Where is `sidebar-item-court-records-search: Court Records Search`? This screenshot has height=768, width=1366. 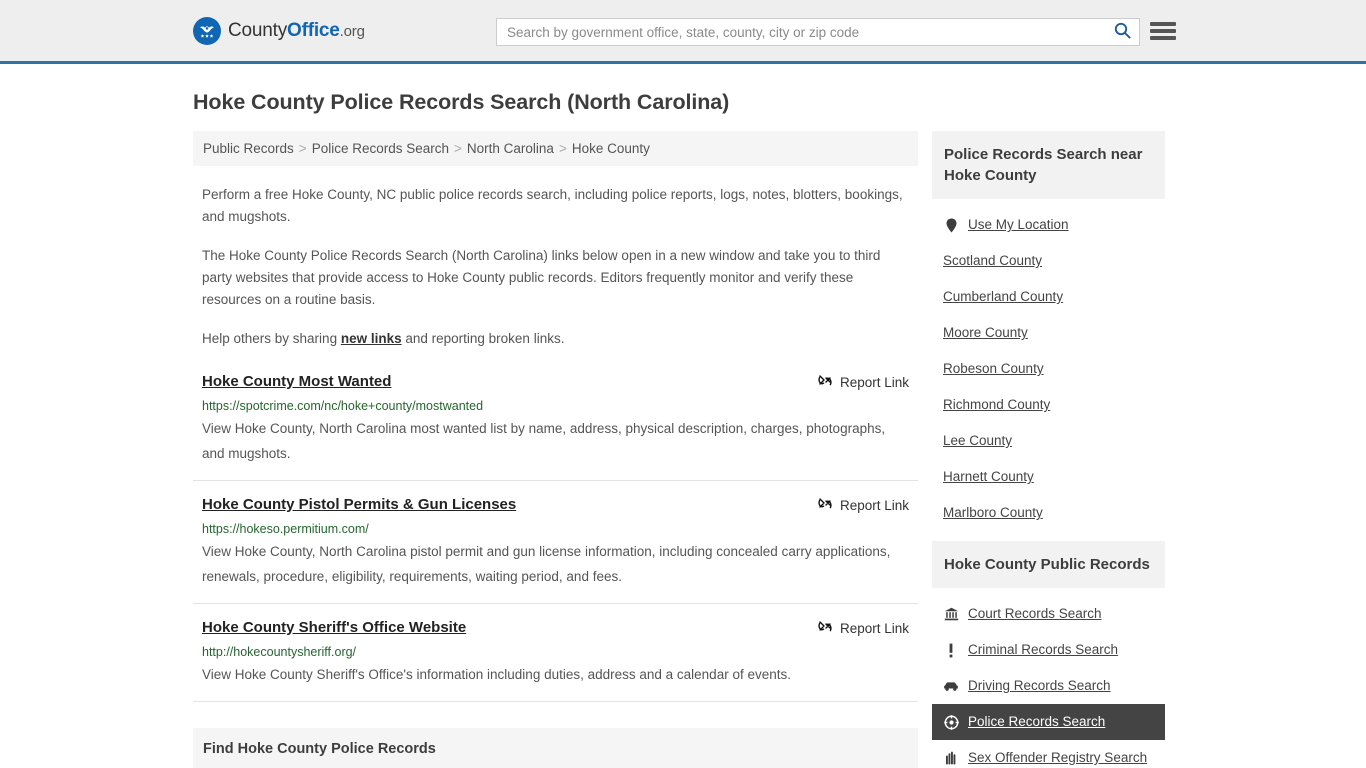 sidebar-item-court-records-search: Court Records Search is located at coordinates (1048, 614).